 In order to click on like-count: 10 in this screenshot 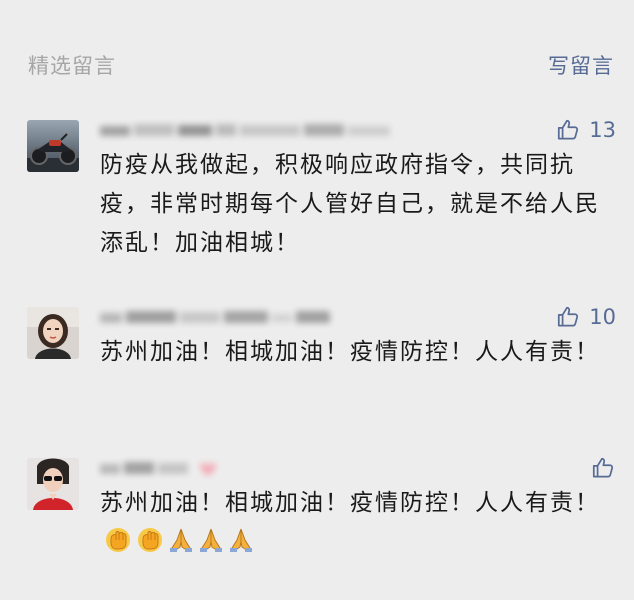, I will do `click(602, 317)`.